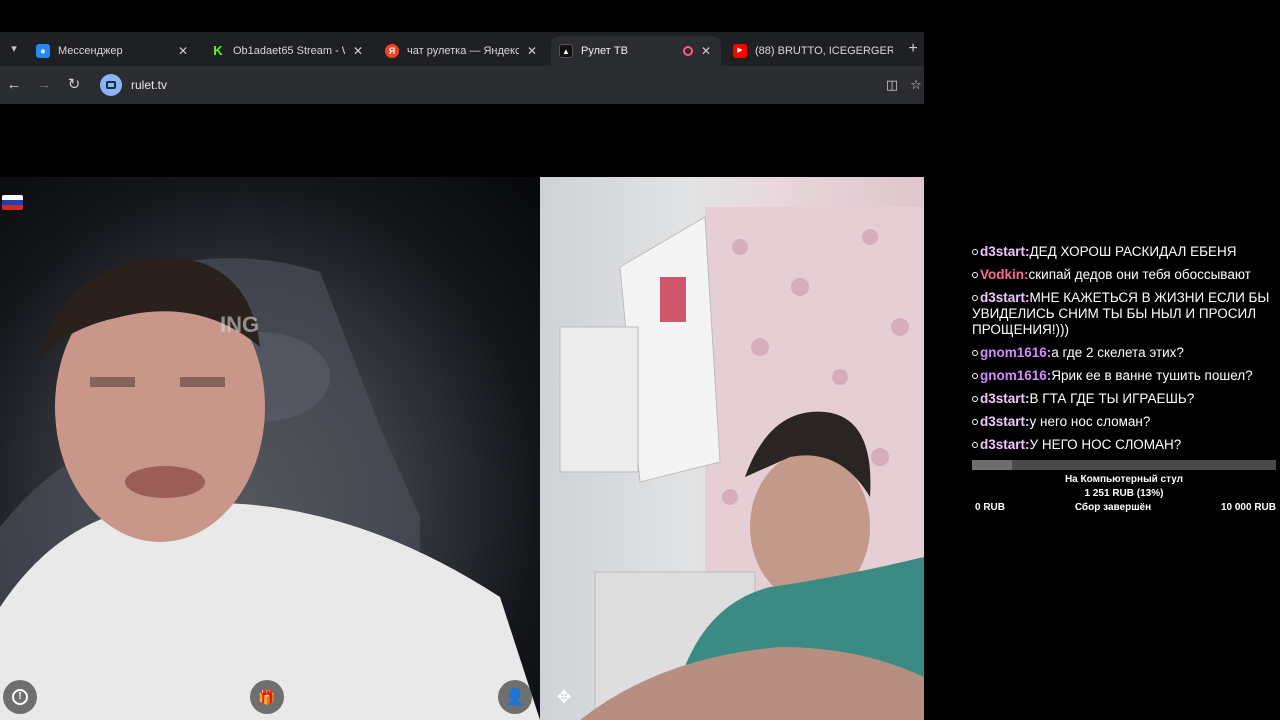  I want to click on donation-progress-bar, so click(1124, 465).